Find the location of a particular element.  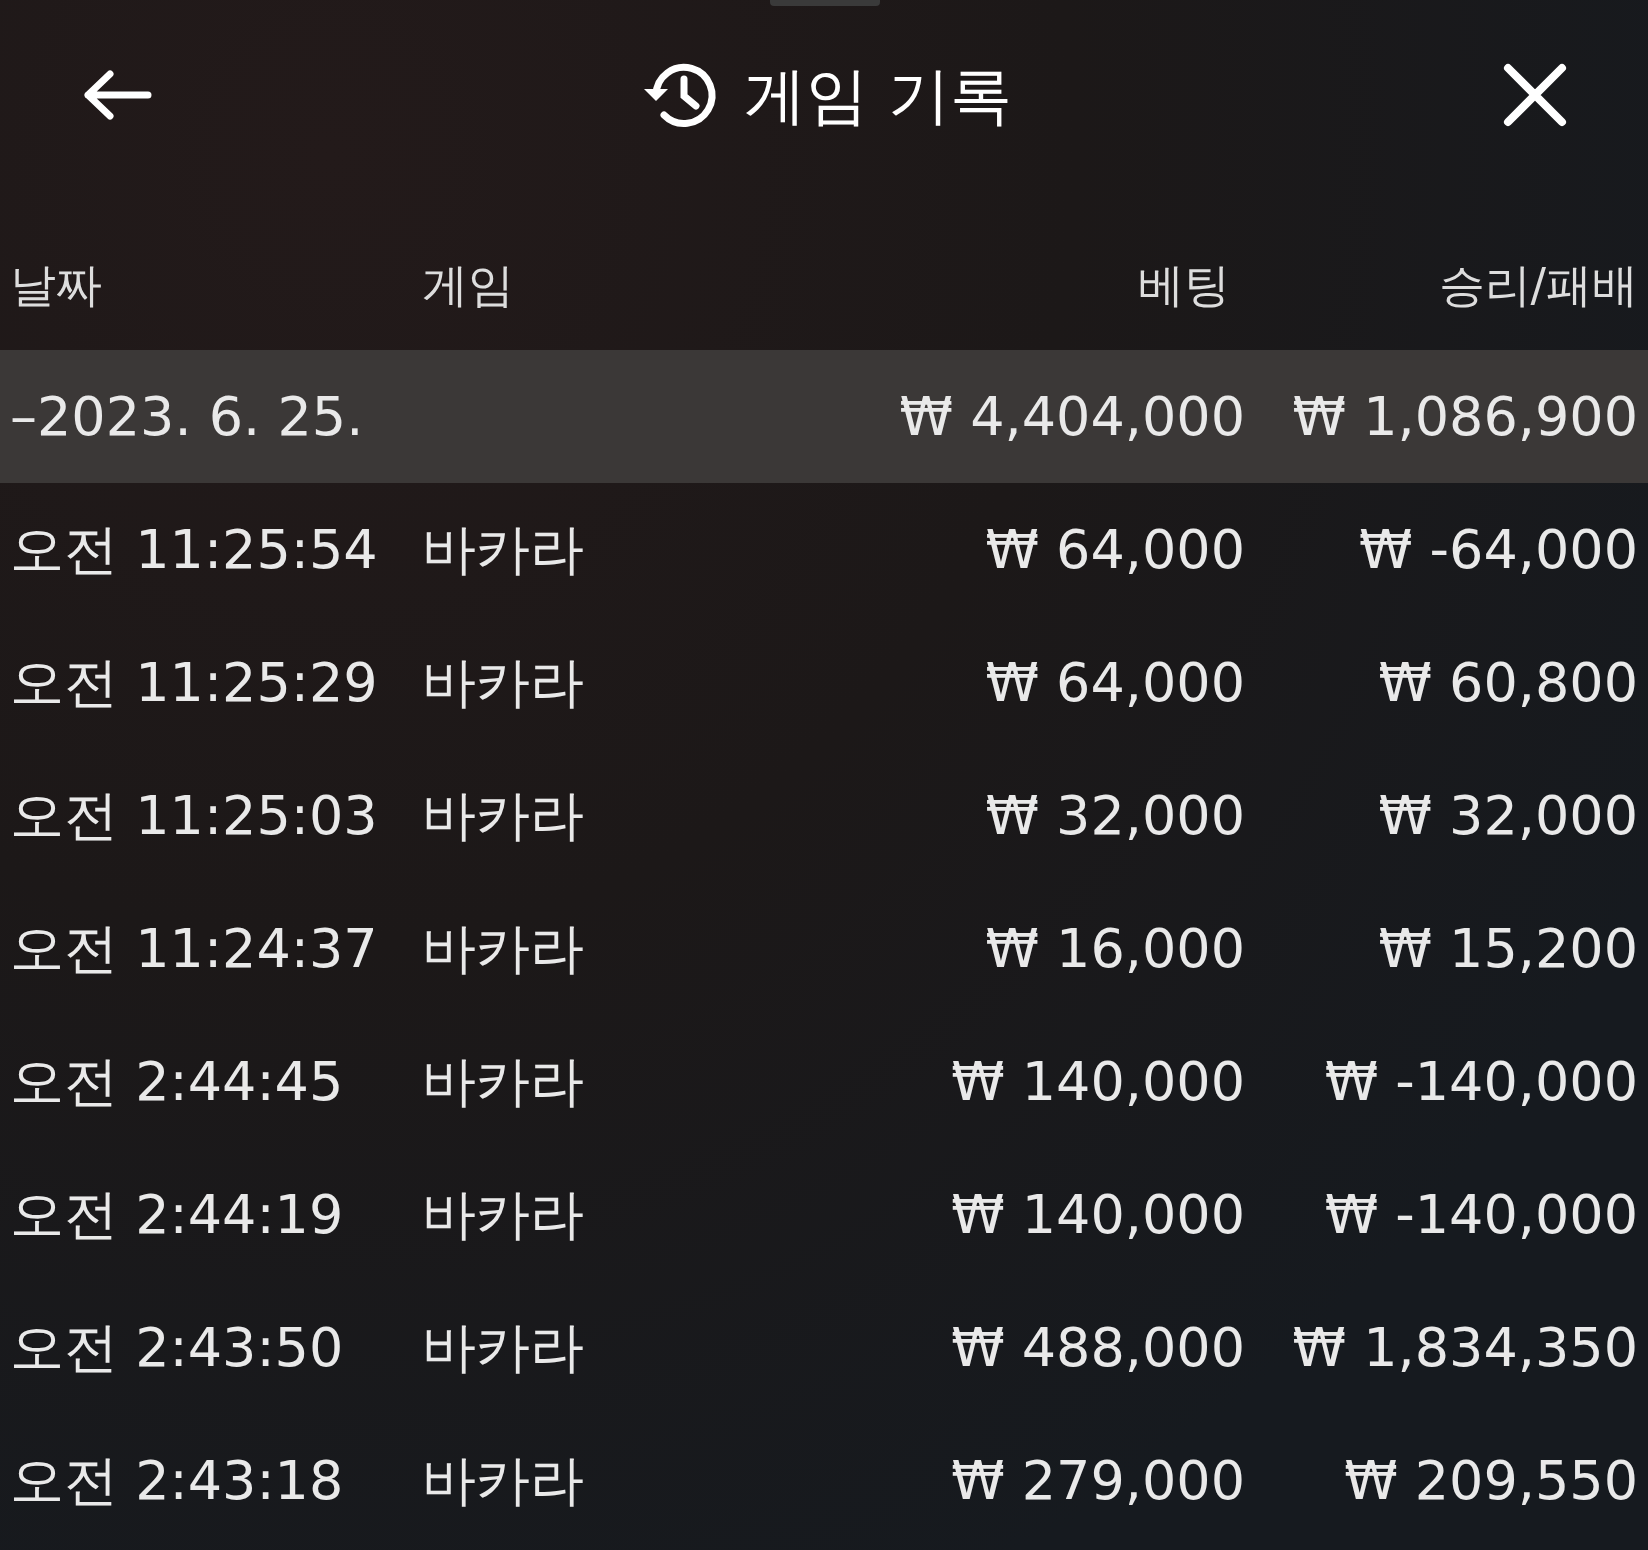

result-cell: ₩ 15,200 is located at coordinates (1508, 948).